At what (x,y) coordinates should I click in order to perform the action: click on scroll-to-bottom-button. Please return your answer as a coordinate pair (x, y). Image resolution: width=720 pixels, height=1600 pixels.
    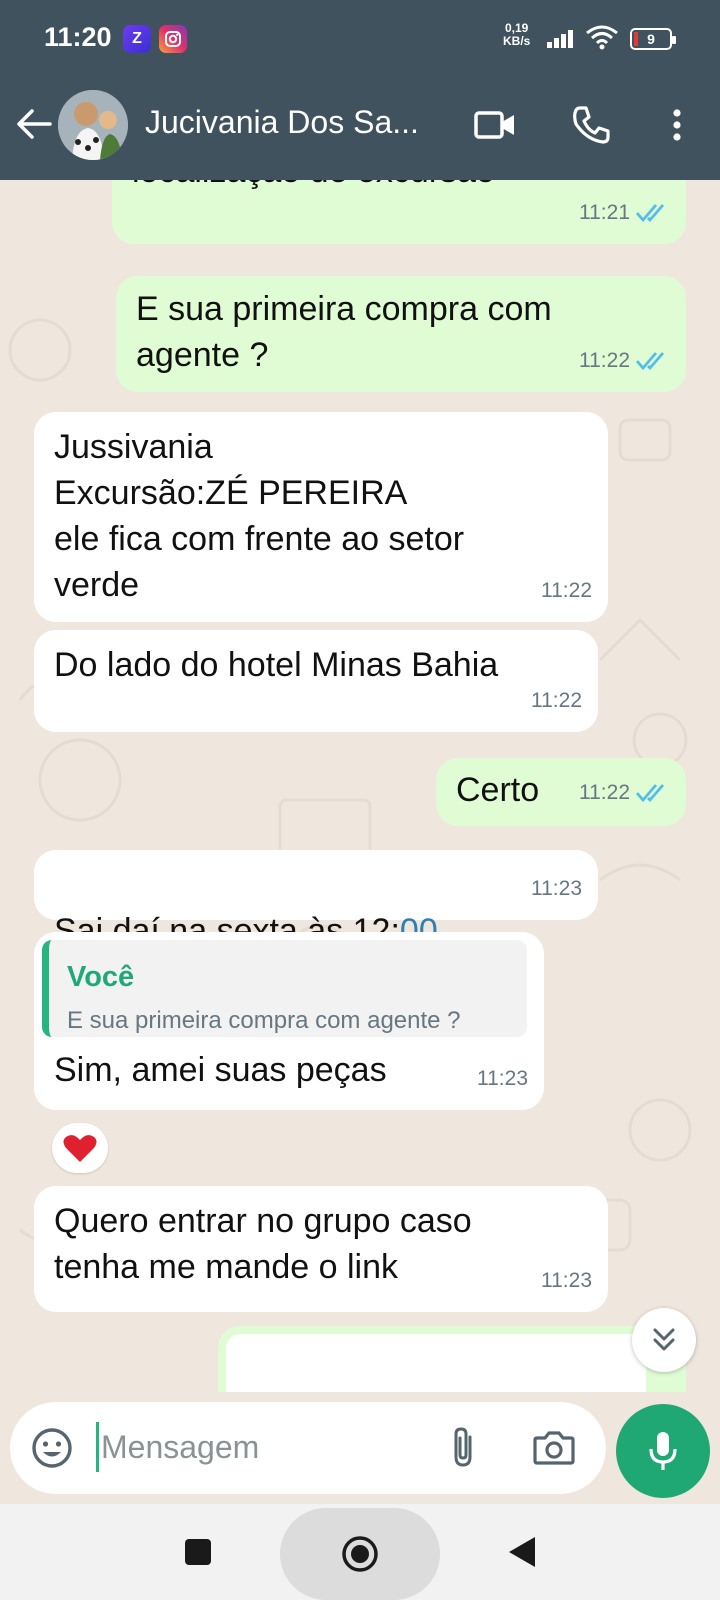
    Looking at the image, I should click on (664, 1340).